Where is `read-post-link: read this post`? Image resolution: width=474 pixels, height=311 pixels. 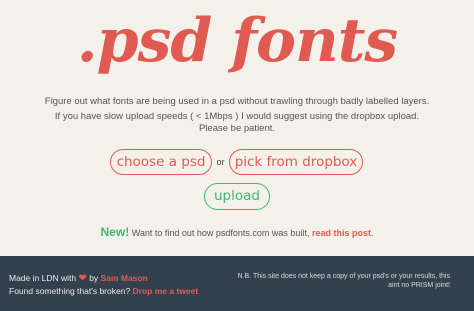 read-post-link: read this post is located at coordinates (341, 233).